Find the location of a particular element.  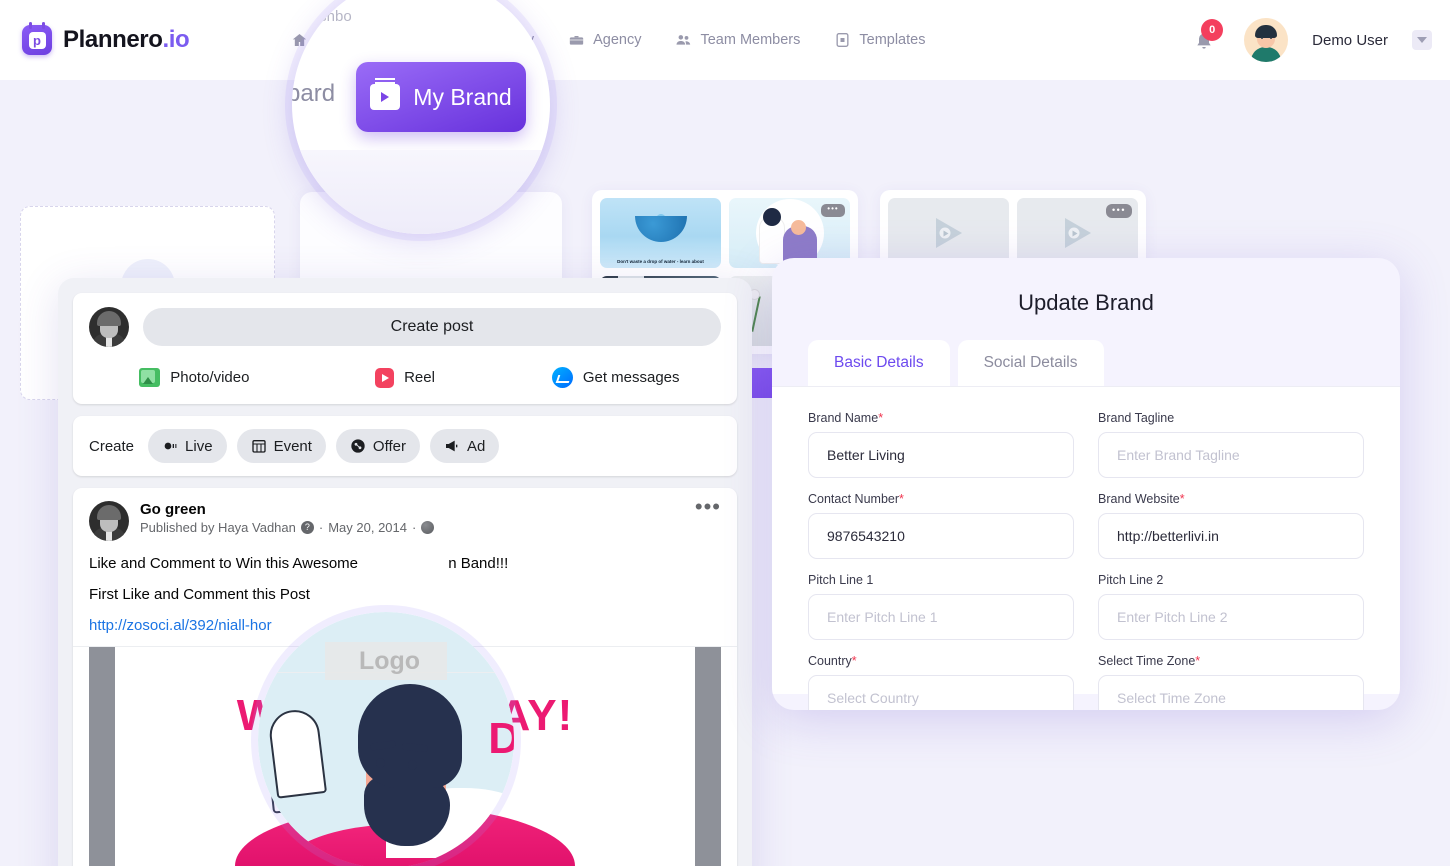

magnified-logo-placeholder: Logo is located at coordinates (386, 661).